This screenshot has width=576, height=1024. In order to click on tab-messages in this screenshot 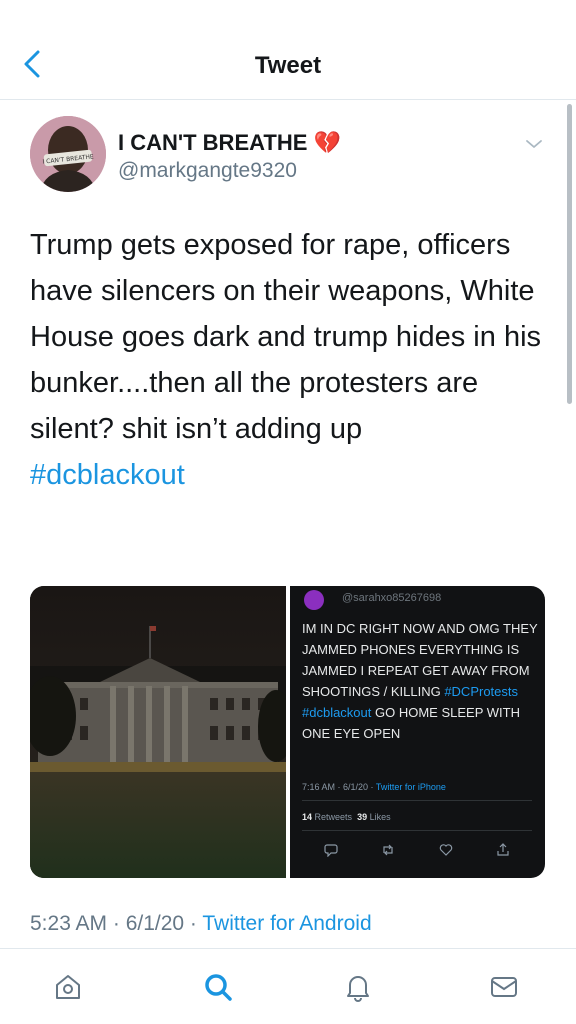, I will do `click(504, 987)`.